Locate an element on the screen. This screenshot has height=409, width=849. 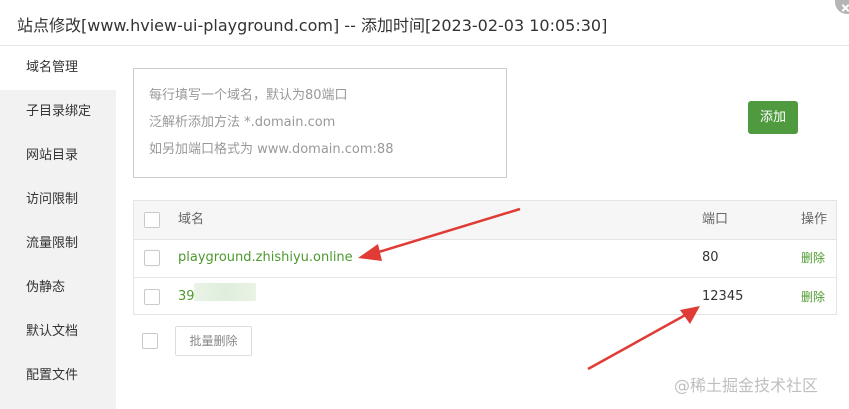
arrow-head-to-domain is located at coordinates (370, 252).